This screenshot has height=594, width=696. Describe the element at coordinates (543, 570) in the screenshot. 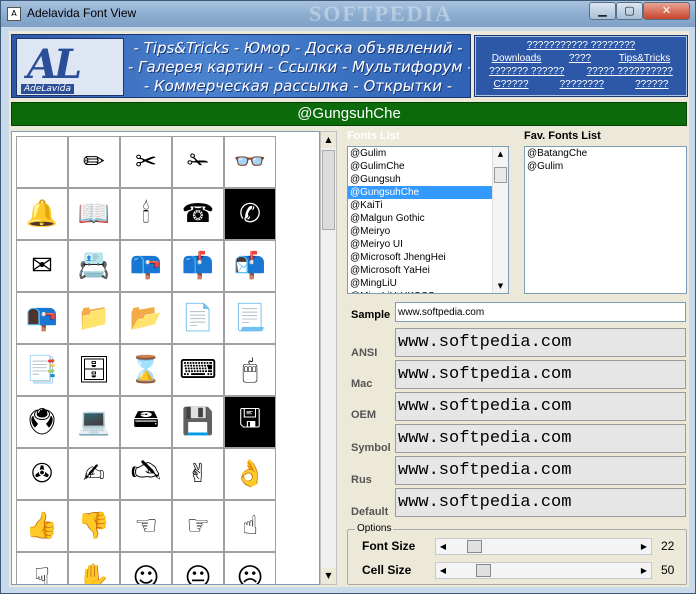

I see `cell-size-slider: ◀ ▶` at that location.